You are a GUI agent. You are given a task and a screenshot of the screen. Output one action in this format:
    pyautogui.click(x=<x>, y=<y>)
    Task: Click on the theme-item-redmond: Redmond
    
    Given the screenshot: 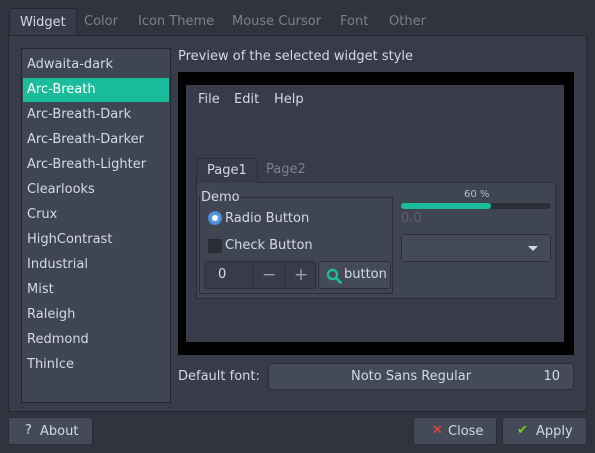 What is the action you would take?
    pyautogui.click(x=96, y=340)
    